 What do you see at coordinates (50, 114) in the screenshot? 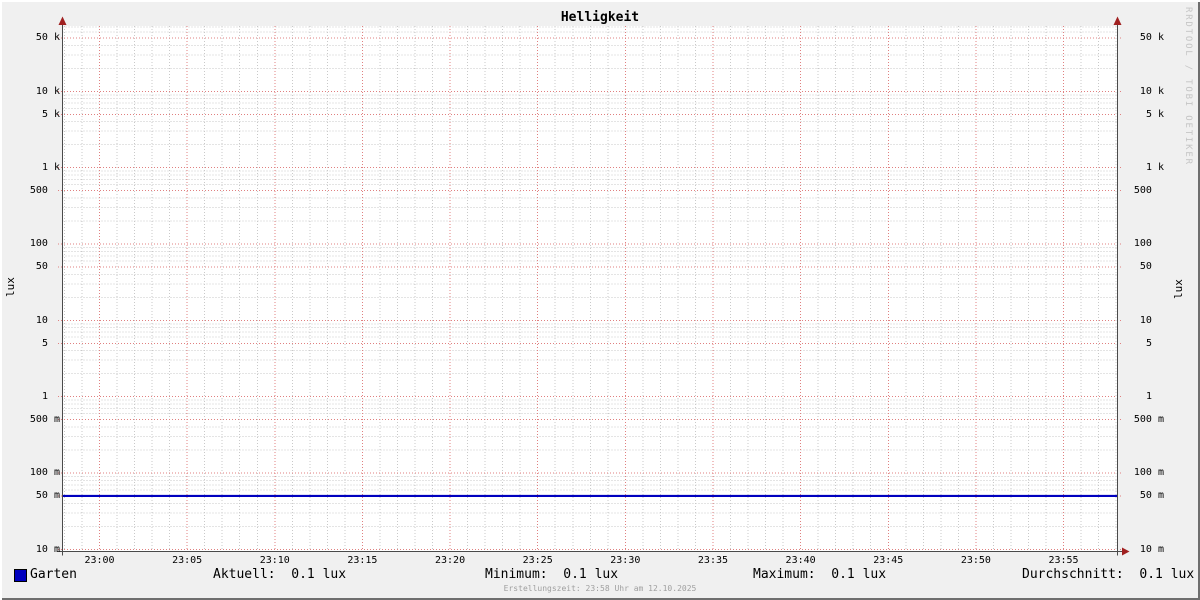
I see `y-tick-label-left: 5 k` at bounding box center [50, 114].